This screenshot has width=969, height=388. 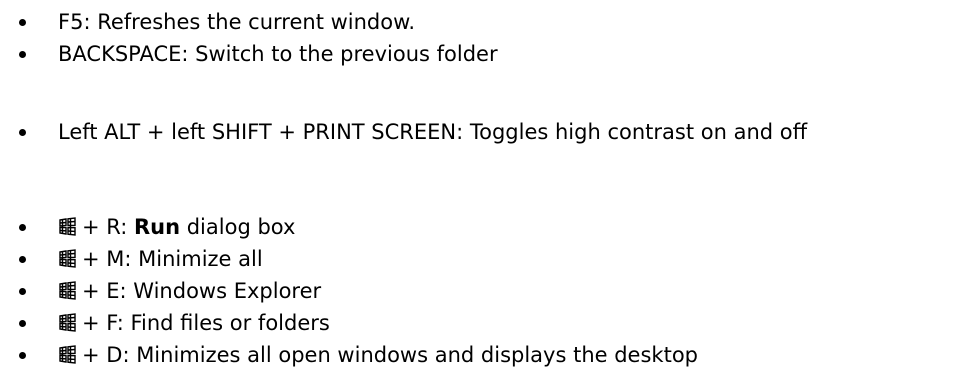 What do you see at coordinates (238, 227) in the screenshot?
I see `list-item-suffix: dialog box` at bounding box center [238, 227].